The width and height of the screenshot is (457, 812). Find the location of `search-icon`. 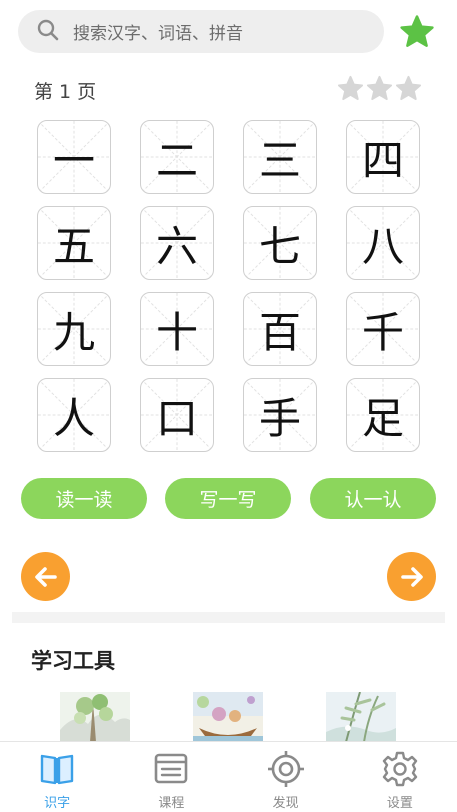

search-icon is located at coordinates (48, 32).